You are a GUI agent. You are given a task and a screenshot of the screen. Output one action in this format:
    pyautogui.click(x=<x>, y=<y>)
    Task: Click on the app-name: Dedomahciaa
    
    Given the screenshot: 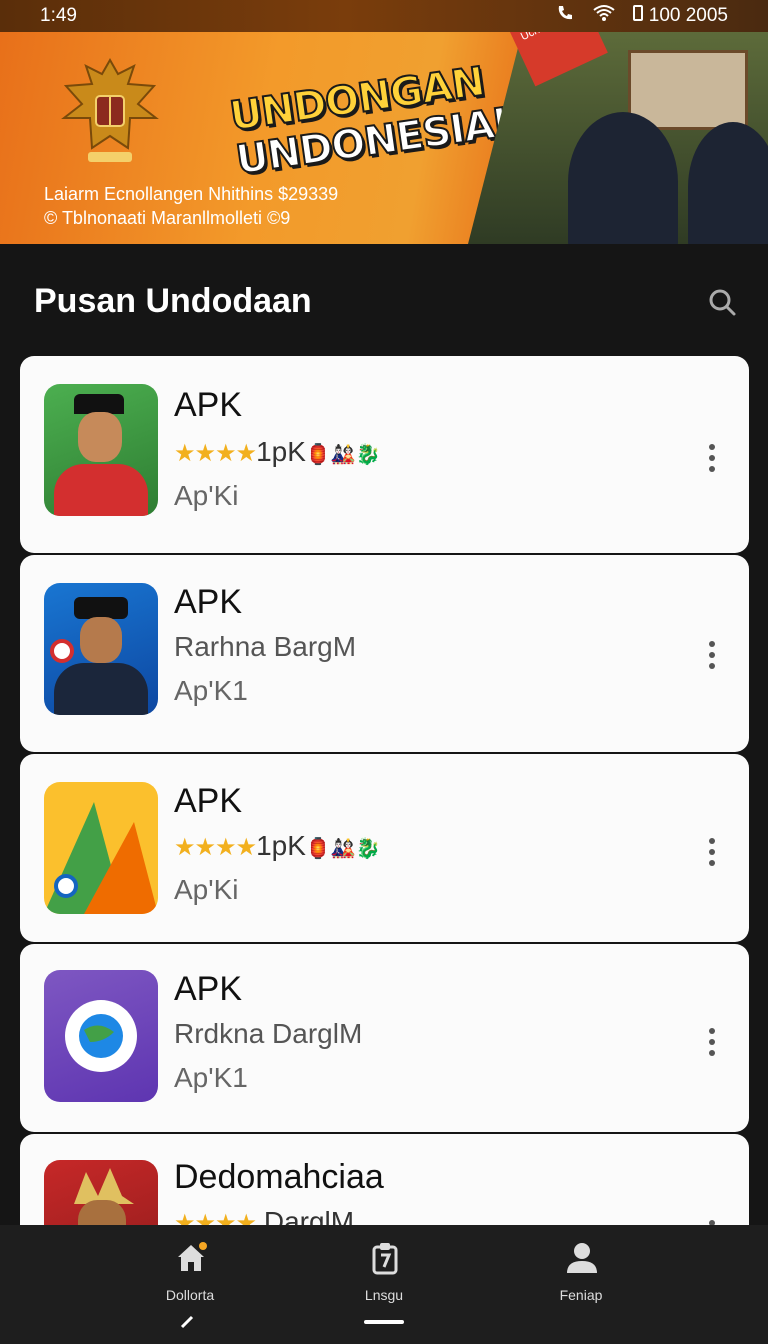 What is the action you would take?
    pyautogui.click(x=279, y=1177)
    